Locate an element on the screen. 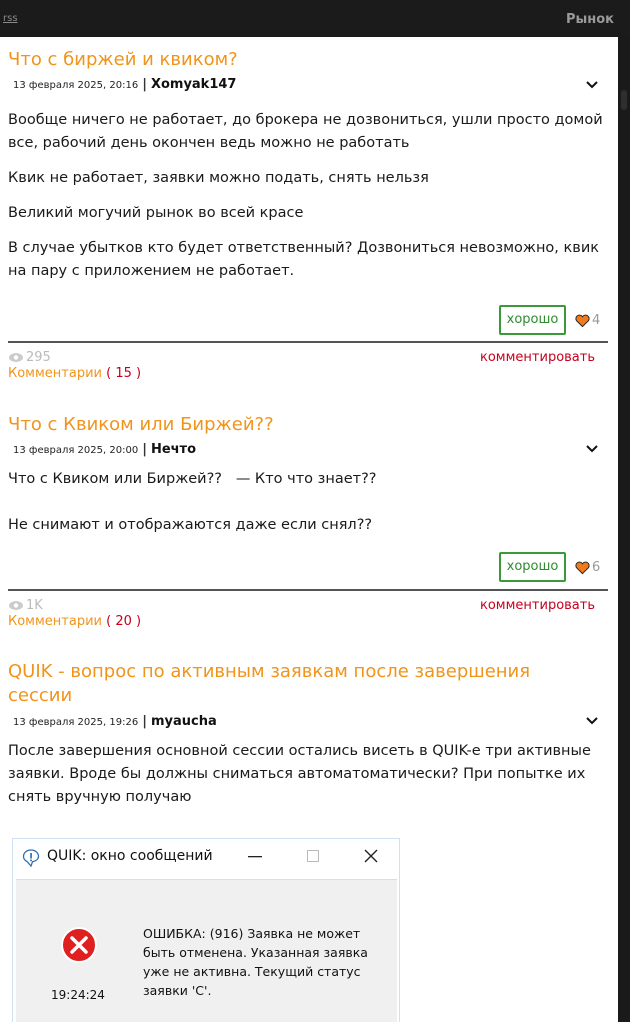 This screenshot has height=1022, width=630. comments-count: ( 20 ) is located at coordinates (124, 621).